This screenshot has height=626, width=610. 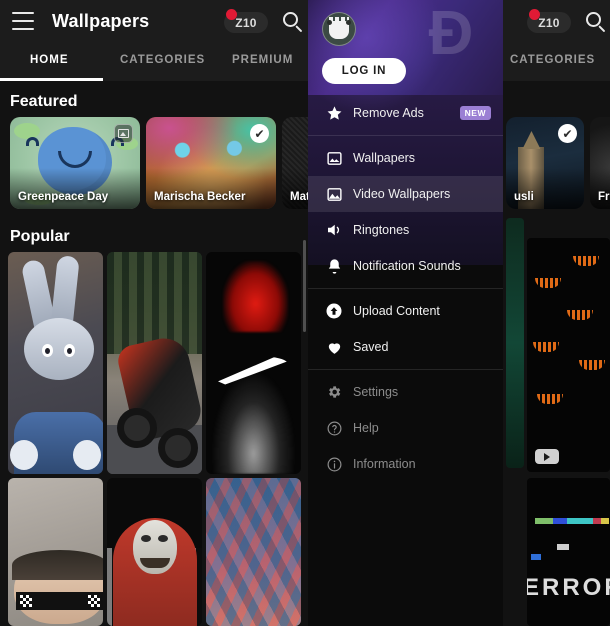 What do you see at coordinates (396, 311) in the screenshot?
I see `menu-item-label: Upload Content` at bounding box center [396, 311].